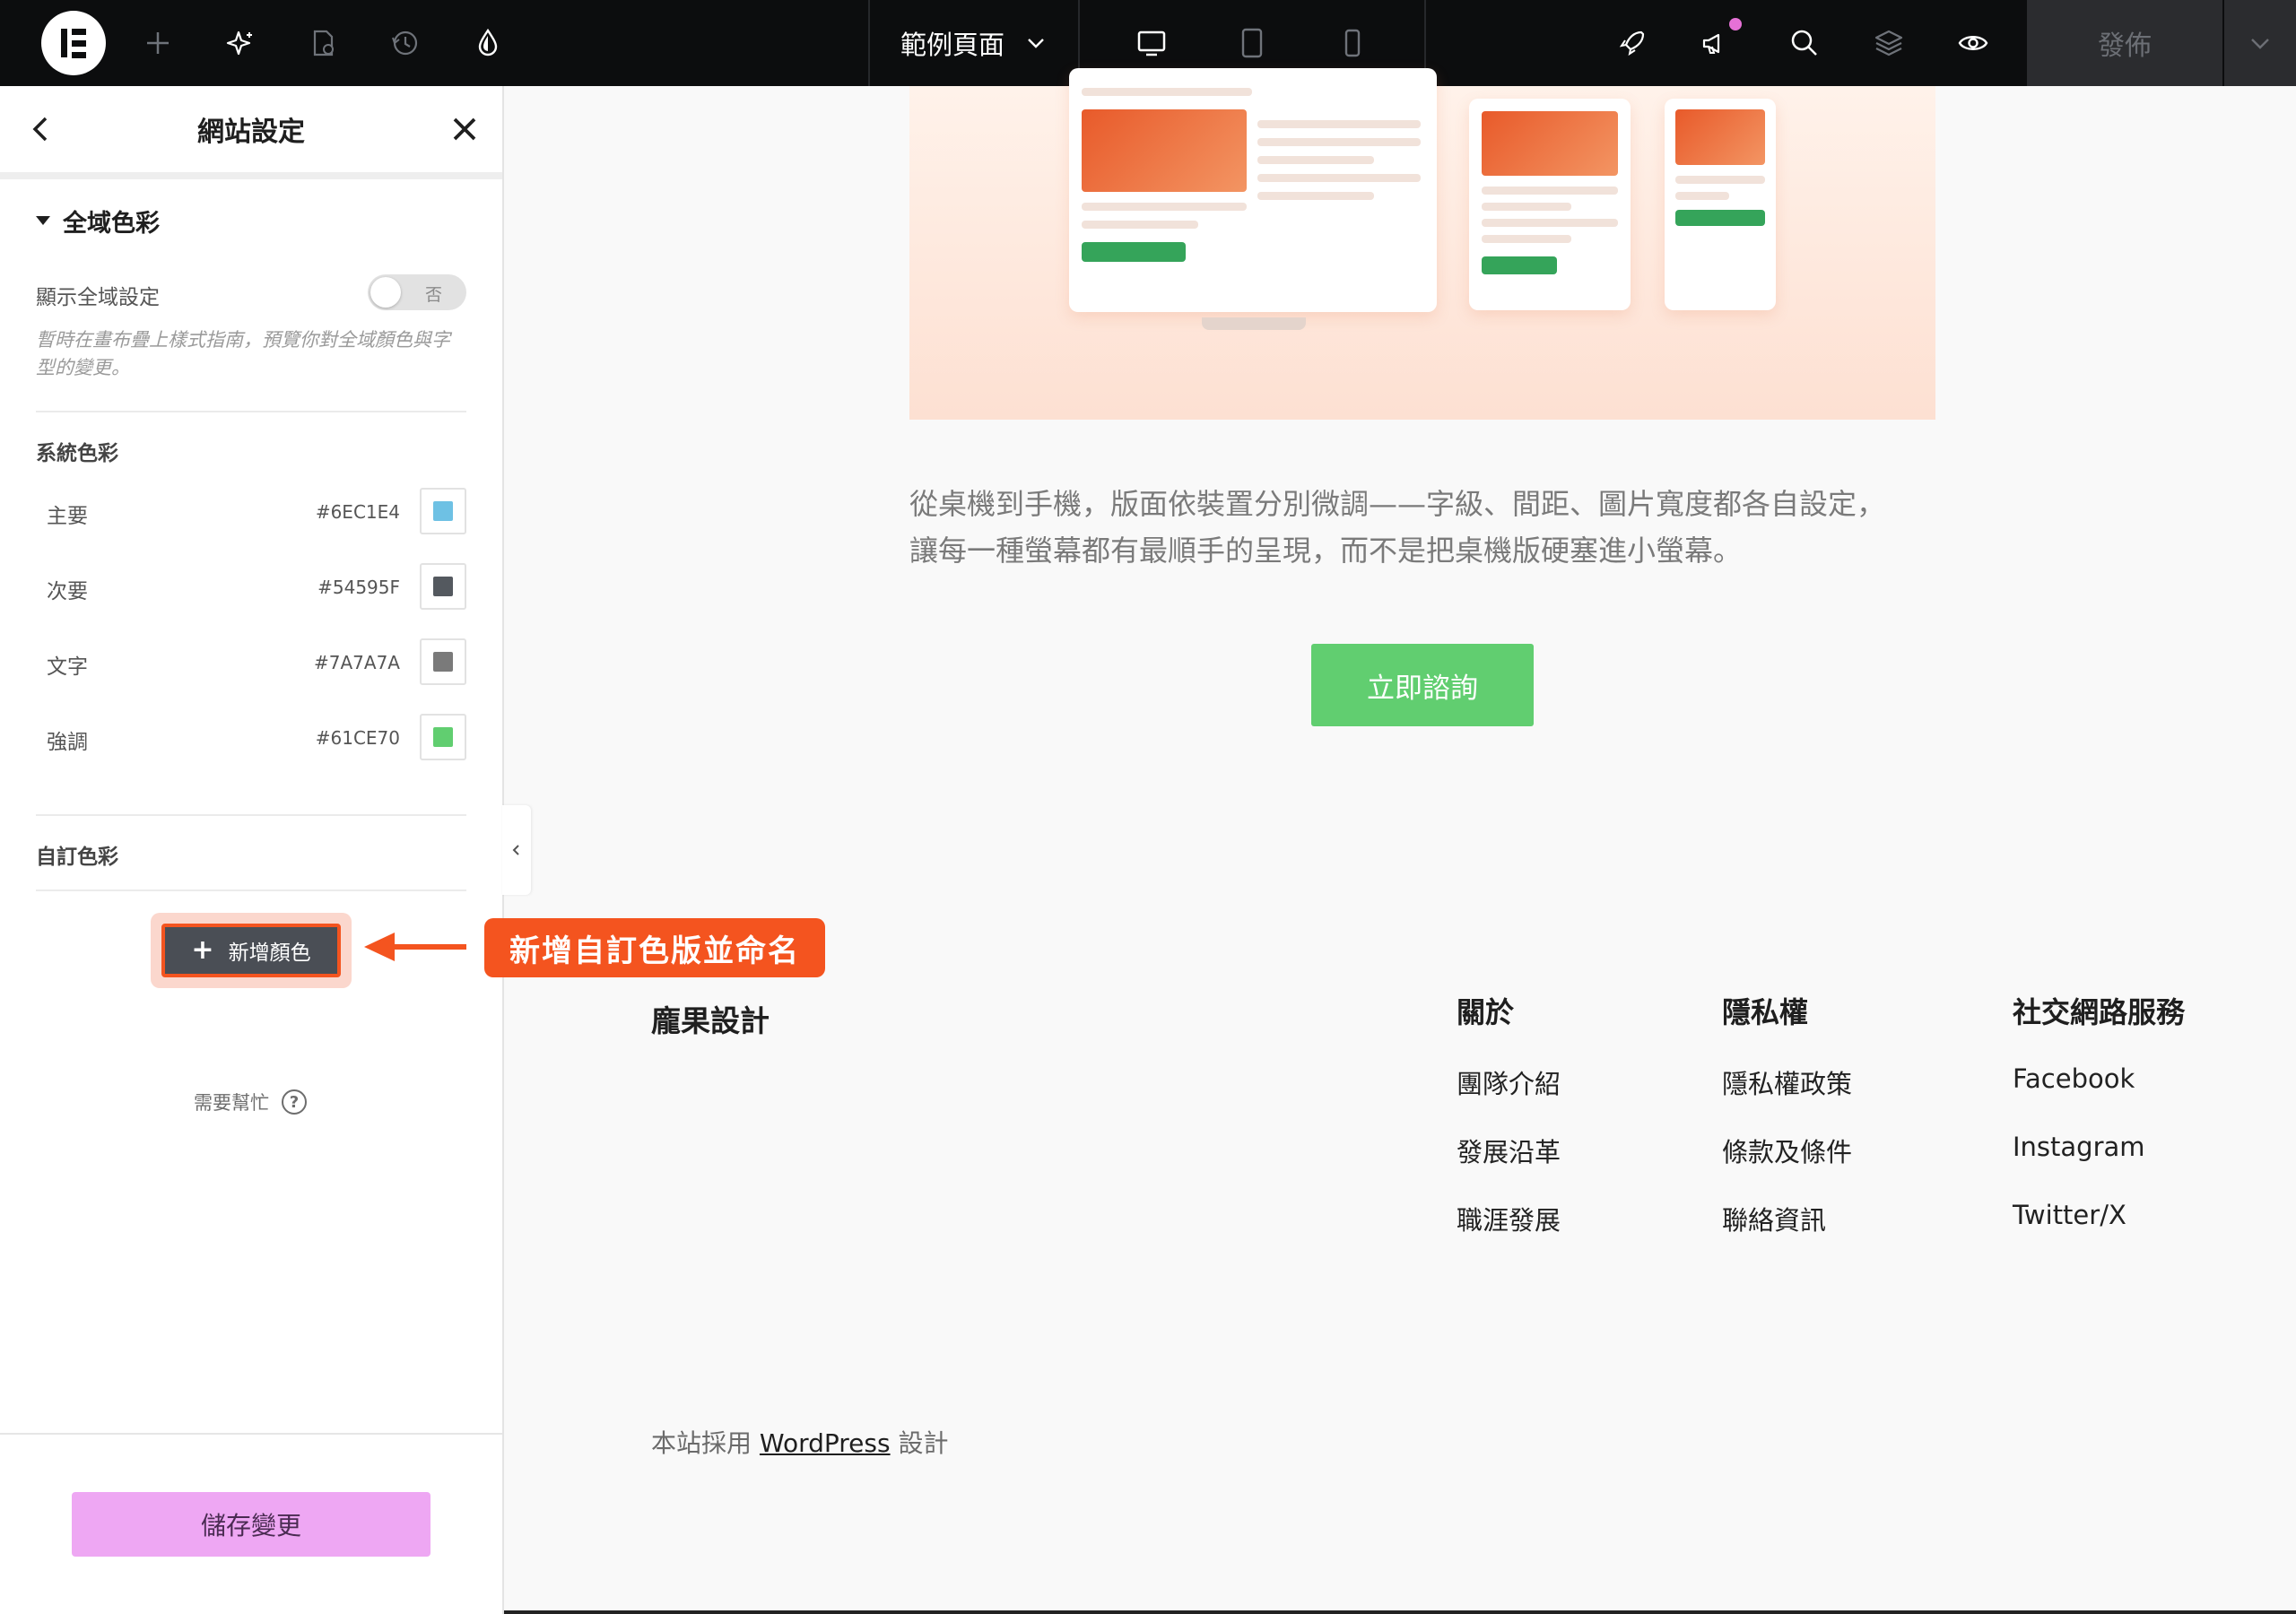  Describe the element at coordinates (1787, 1097) in the screenshot. I see `footer-link: 隱私權政策` at that location.